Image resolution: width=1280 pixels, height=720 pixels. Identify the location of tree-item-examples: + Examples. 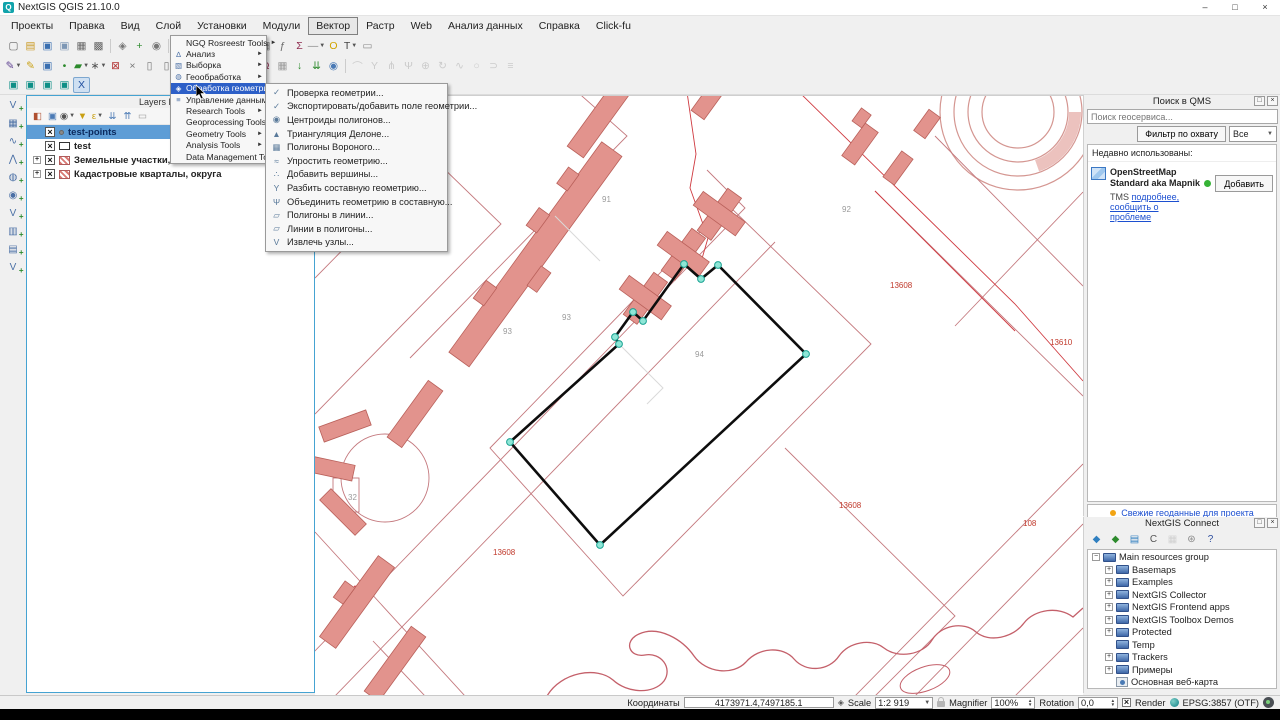
(1182, 582).